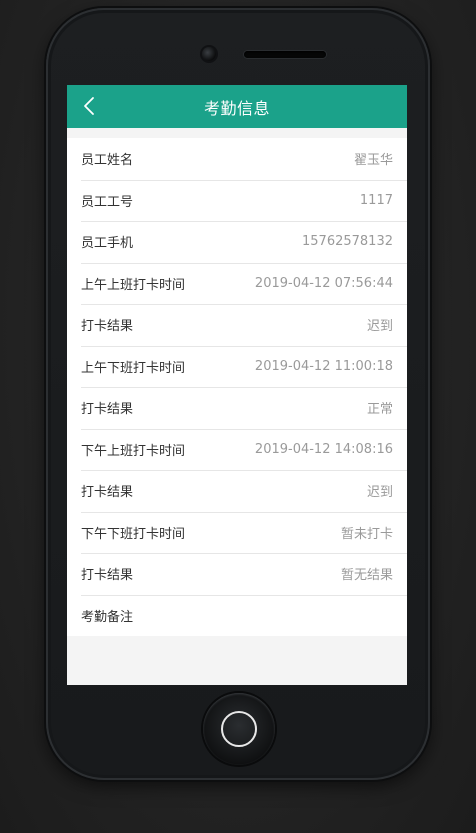  Describe the element at coordinates (376, 200) in the screenshot. I see `row-value: 1117` at that location.